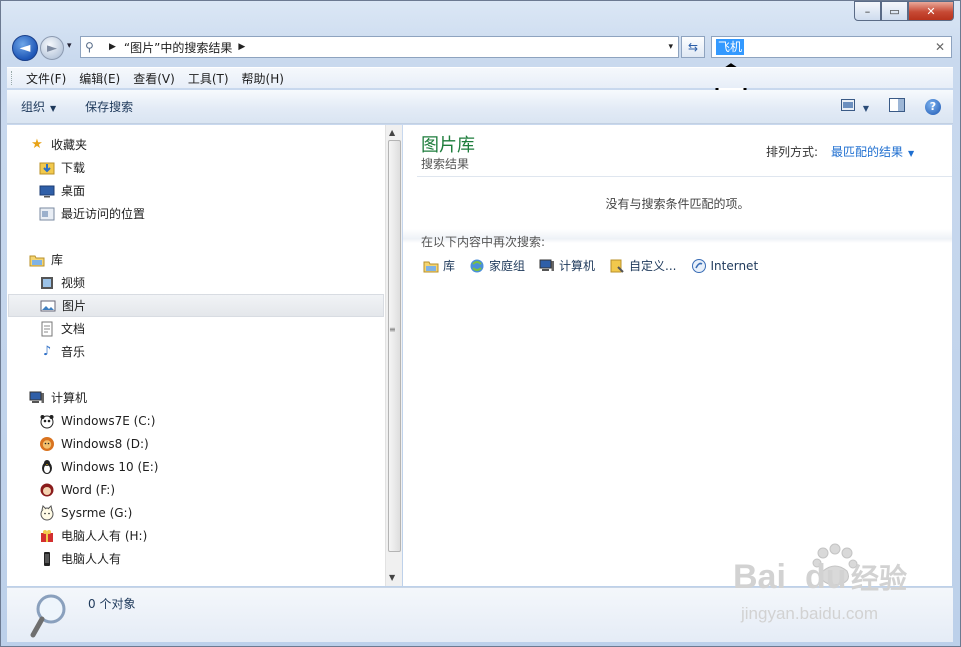 The image size is (961, 647). What do you see at coordinates (33, 107) in the screenshot?
I see `organize-label: 组织` at bounding box center [33, 107].